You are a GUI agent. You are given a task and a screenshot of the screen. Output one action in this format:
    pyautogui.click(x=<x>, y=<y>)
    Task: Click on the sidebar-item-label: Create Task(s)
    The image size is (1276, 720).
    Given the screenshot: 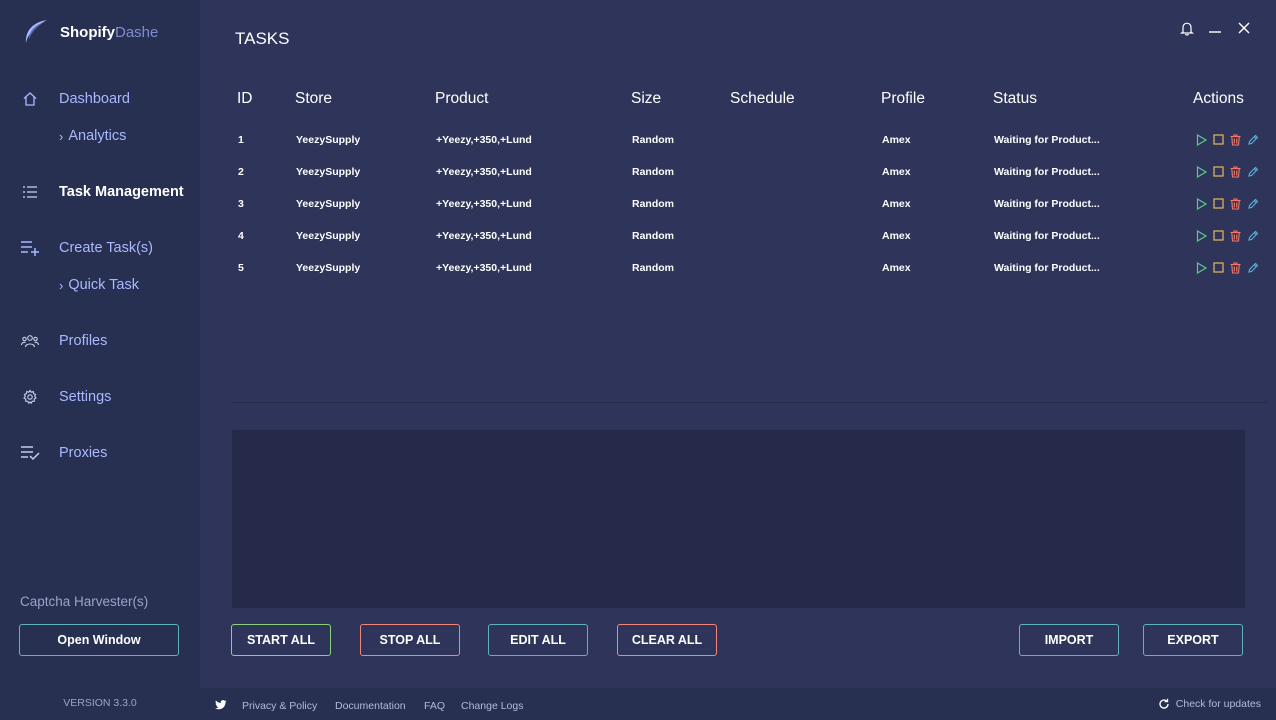 What is the action you would take?
    pyautogui.click(x=106, y=248)
    